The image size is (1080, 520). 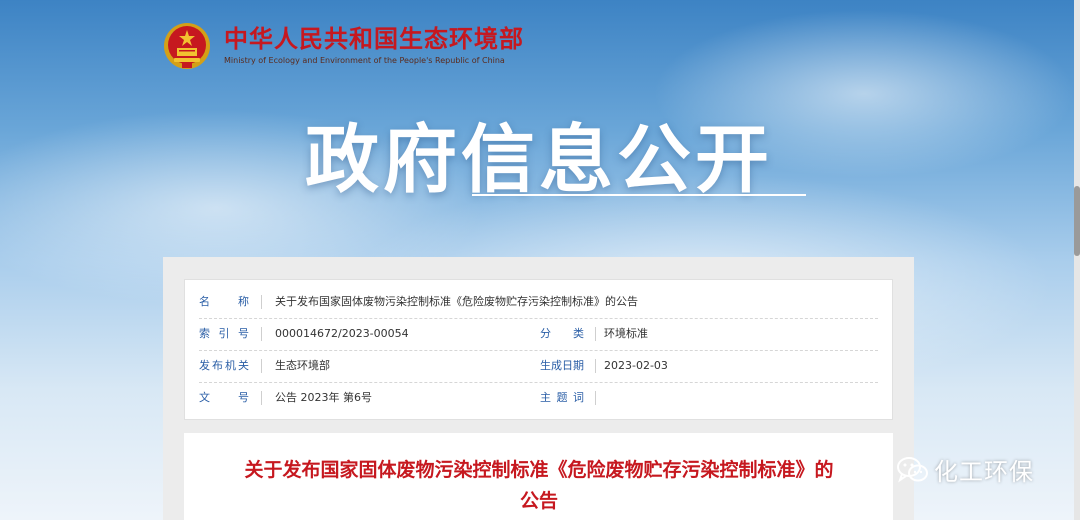 I want to click on keywords-label: 主 题 词, so click(x=562, y=397).